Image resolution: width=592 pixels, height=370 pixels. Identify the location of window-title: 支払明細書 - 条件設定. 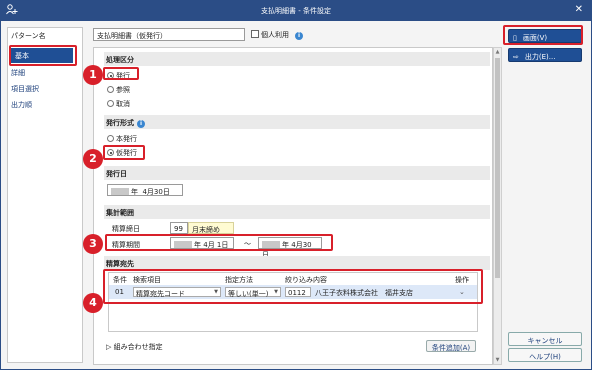
(296, 11).